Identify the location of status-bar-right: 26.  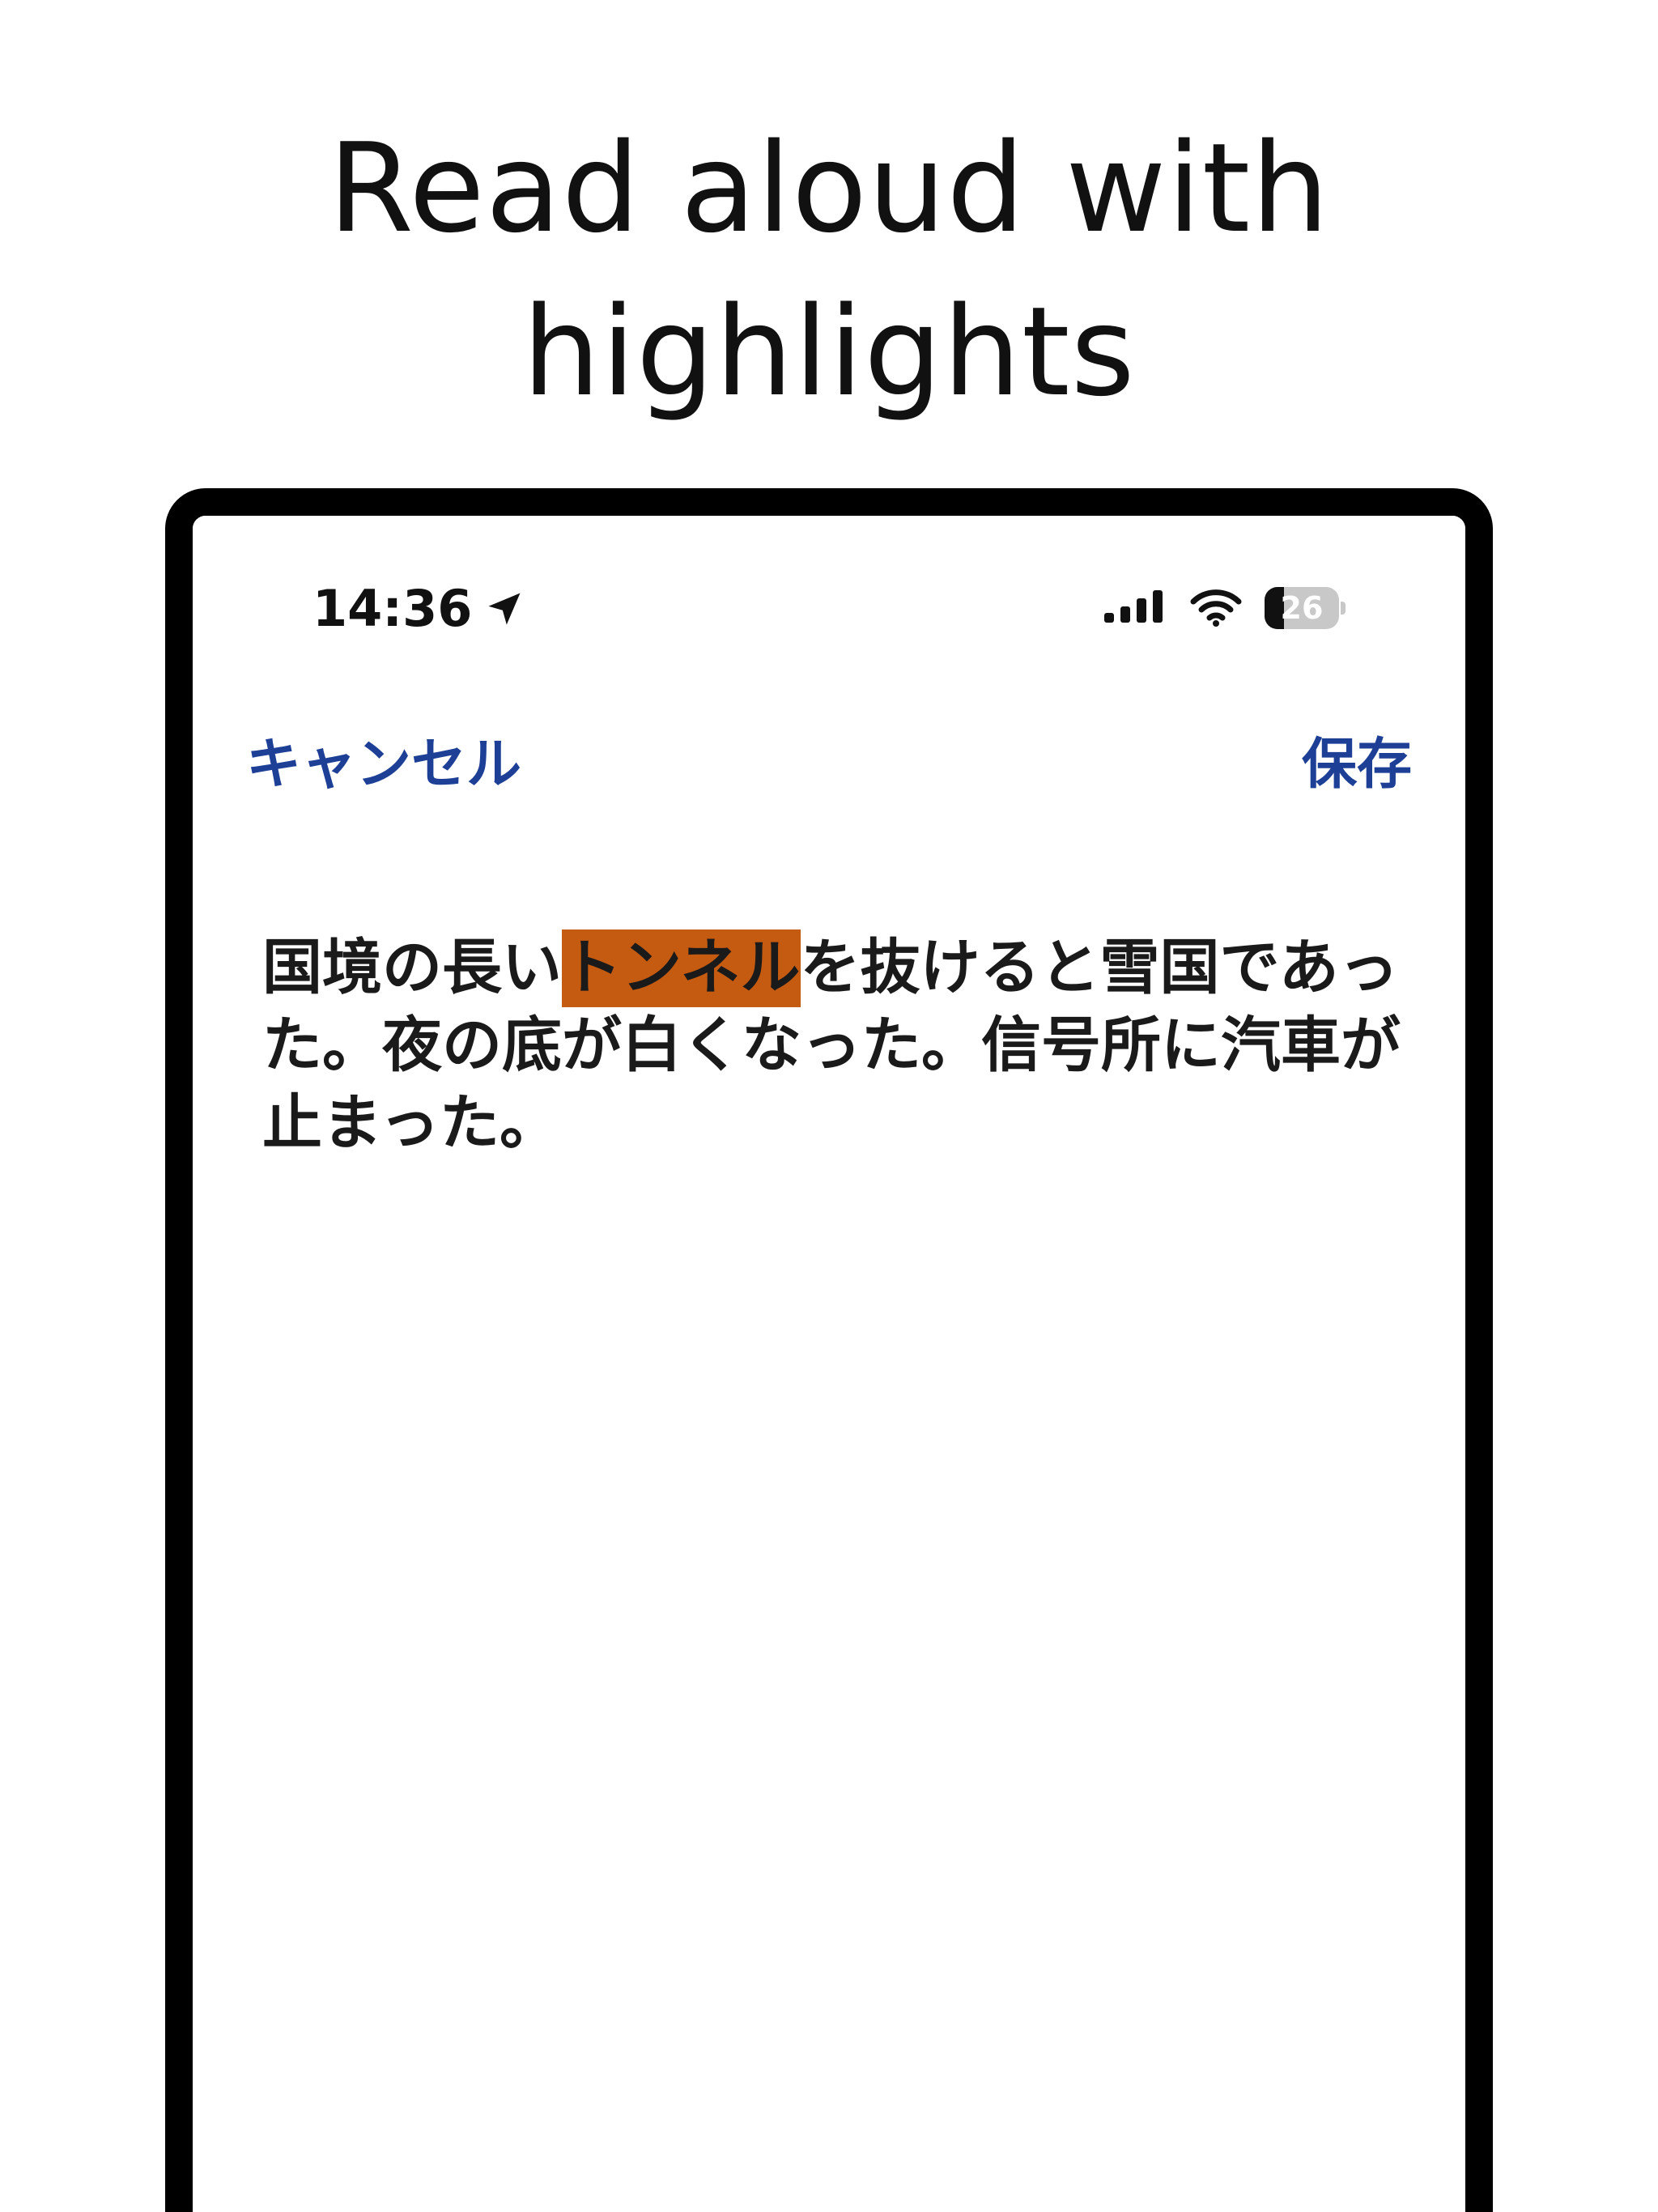
(1225, 608).